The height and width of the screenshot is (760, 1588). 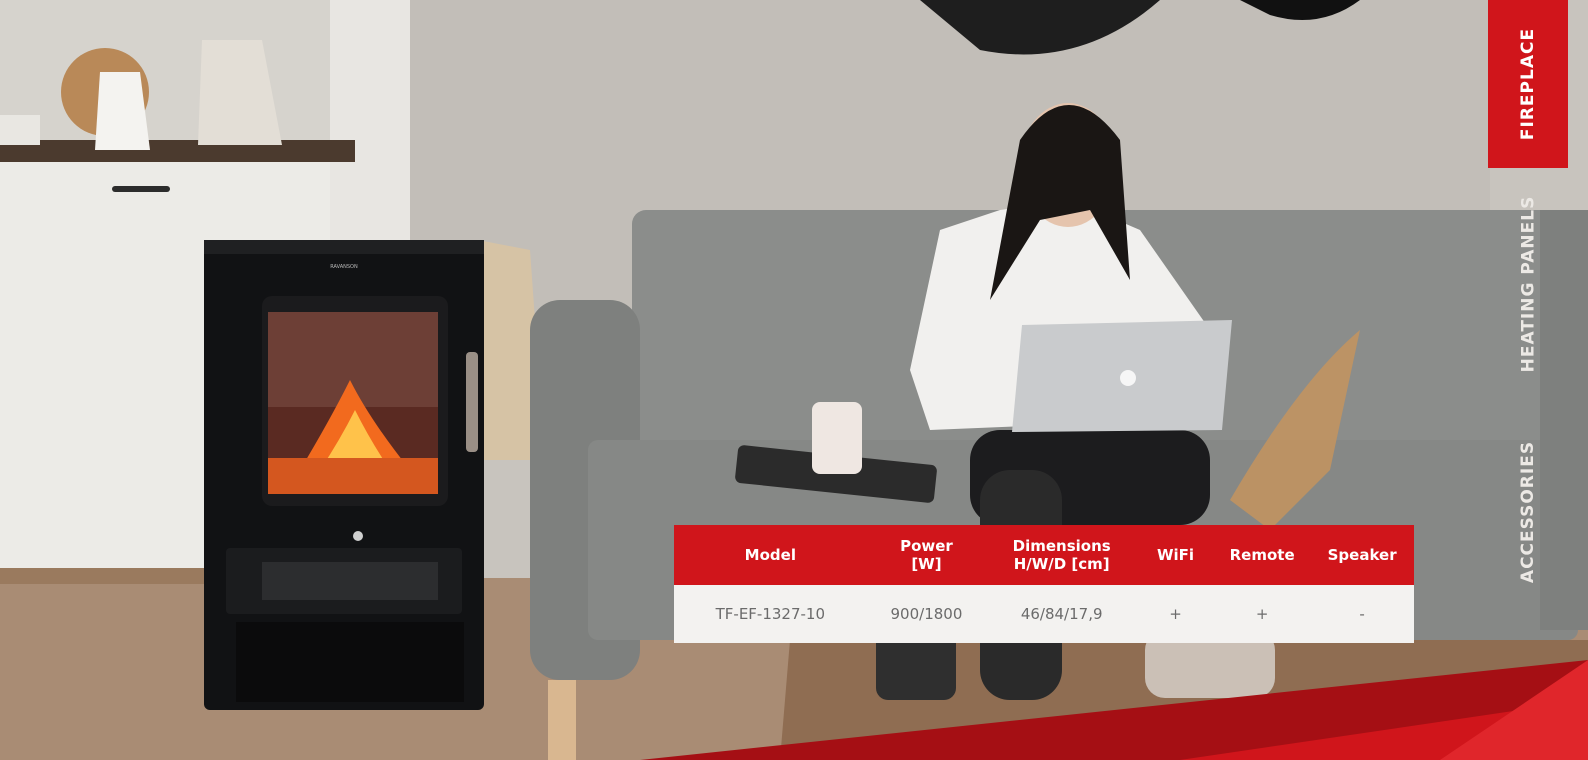 I want to click on side-tab-heating-panels: HEATING PANELS, so click(x=1528, y=284).